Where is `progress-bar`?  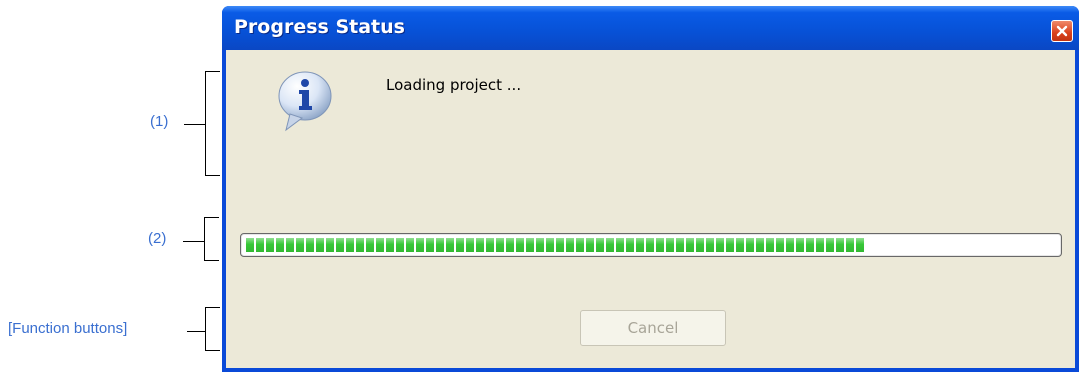 progress-bar is located at coordinates (651, 245).